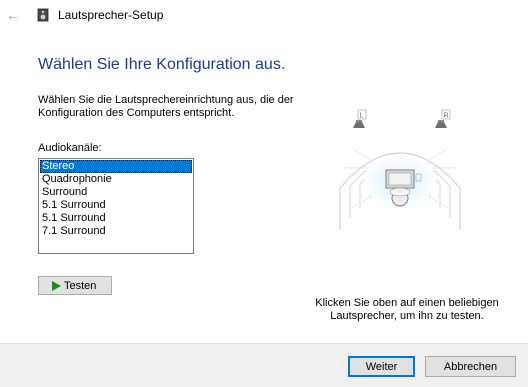  What do you see at coordinates (43, 15) in the screenshot?
I see `speaker-app-icon` at bounding box center [43, 15].